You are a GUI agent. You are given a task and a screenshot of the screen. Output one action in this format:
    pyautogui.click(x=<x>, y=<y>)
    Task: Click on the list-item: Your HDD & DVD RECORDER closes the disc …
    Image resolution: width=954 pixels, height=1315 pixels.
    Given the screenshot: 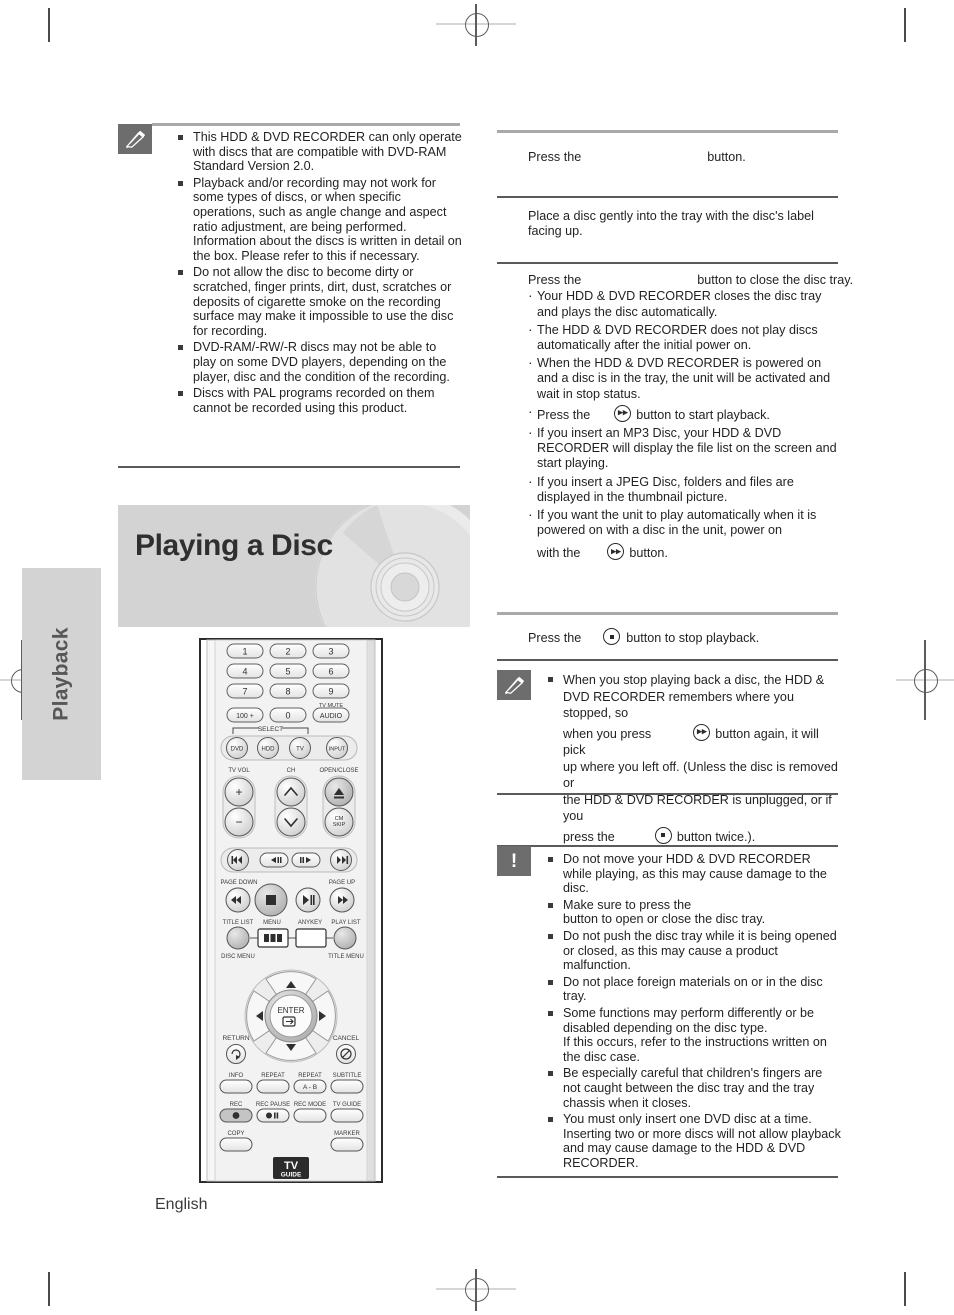 What is the action you would take?
    pyautogui.click(x=684, y=303)
    